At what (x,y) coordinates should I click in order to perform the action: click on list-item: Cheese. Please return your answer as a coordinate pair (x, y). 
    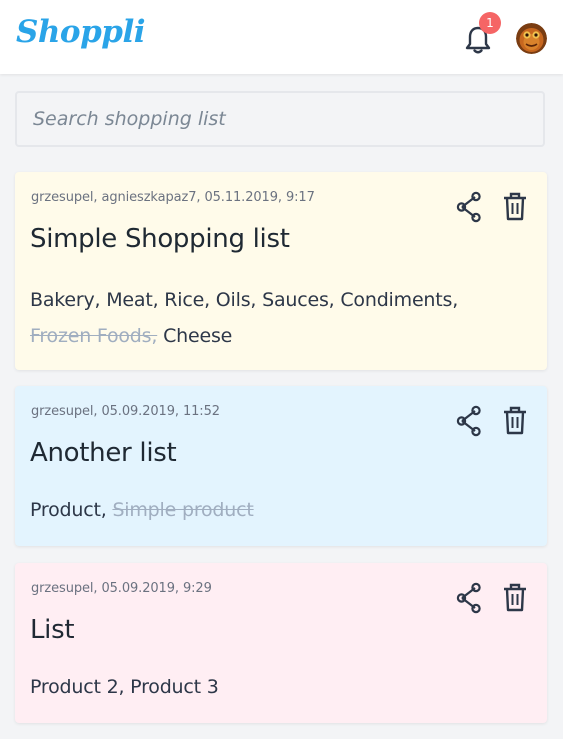
    Looking at the image, I should click on (198, 336).